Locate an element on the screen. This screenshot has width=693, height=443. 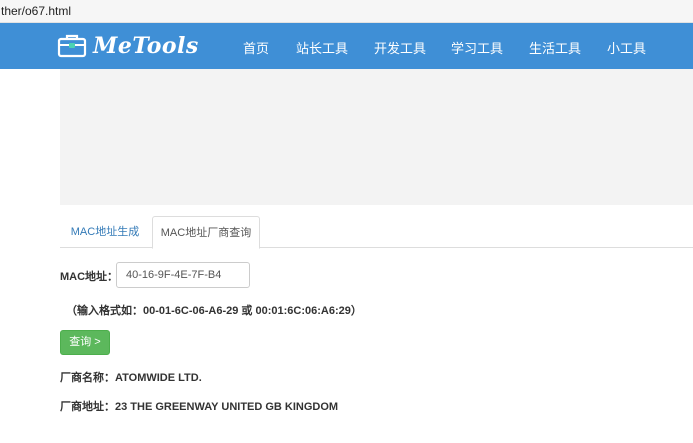
tab-mac-vendor-lookup: MAC地址厂商查询 is located at coordinates (206, 232).